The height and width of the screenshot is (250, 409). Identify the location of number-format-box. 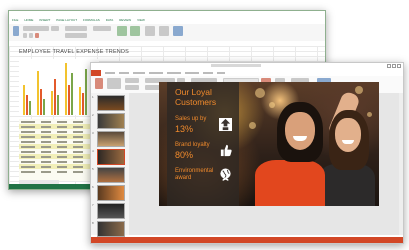
(102, 28).